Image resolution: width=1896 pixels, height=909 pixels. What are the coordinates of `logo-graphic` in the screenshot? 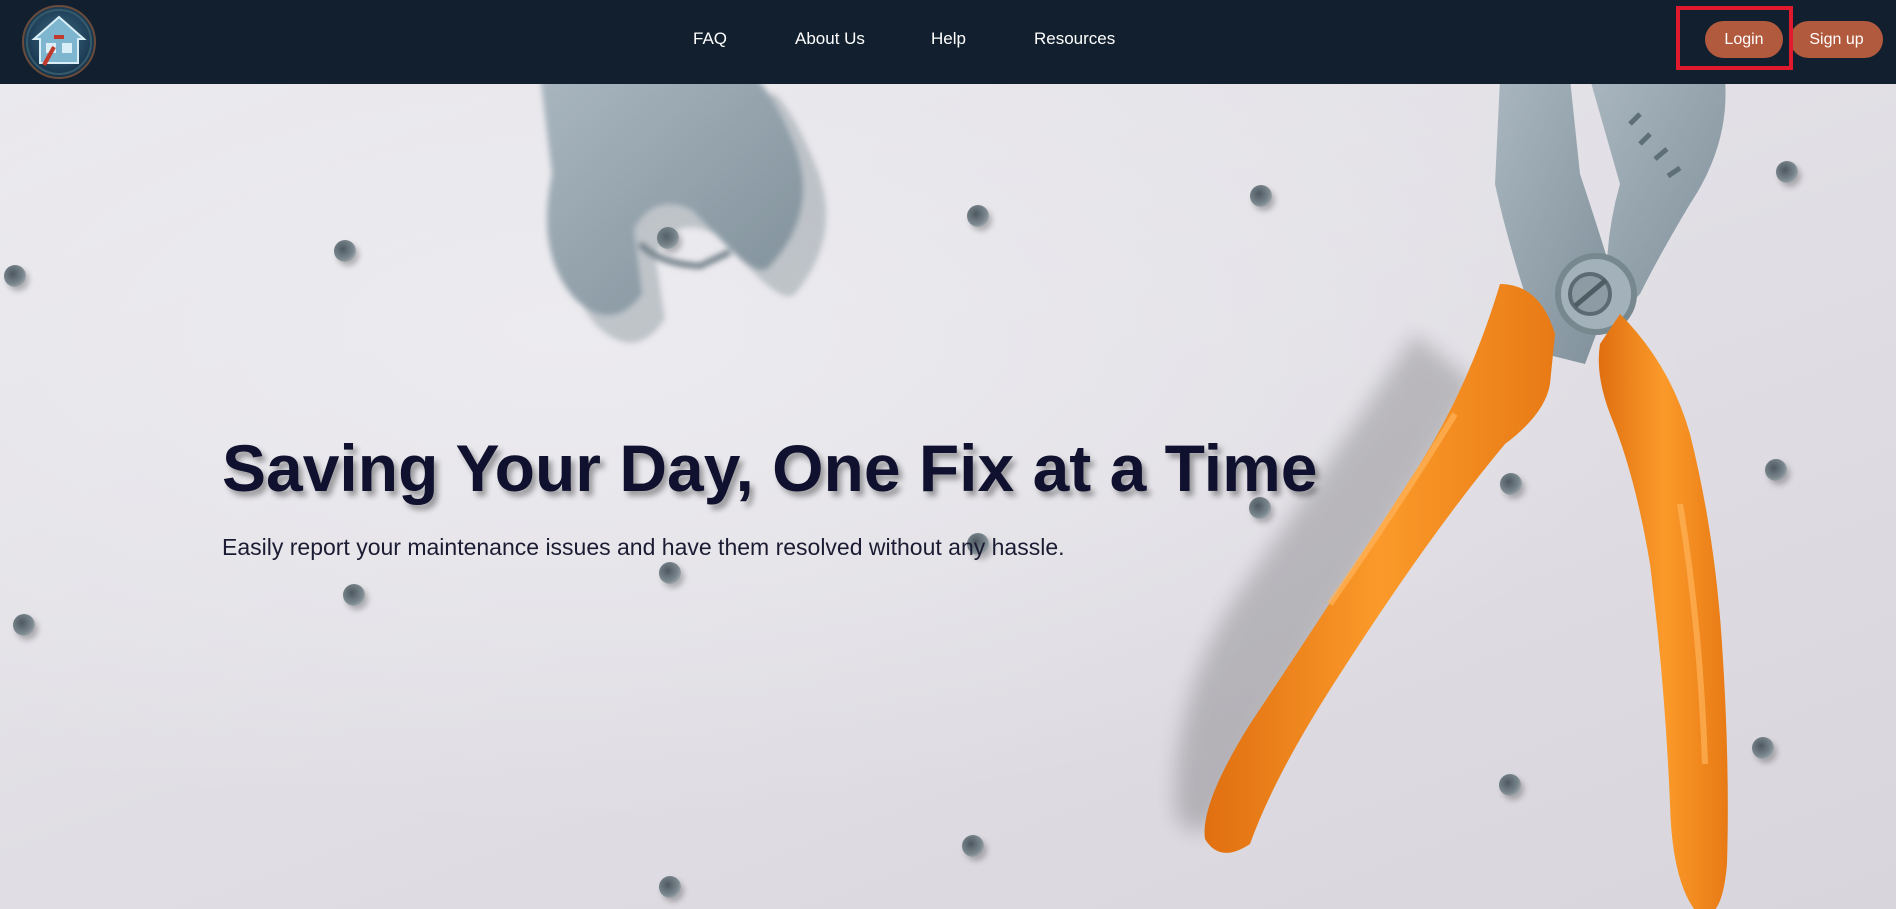 It's located at (59, 42).